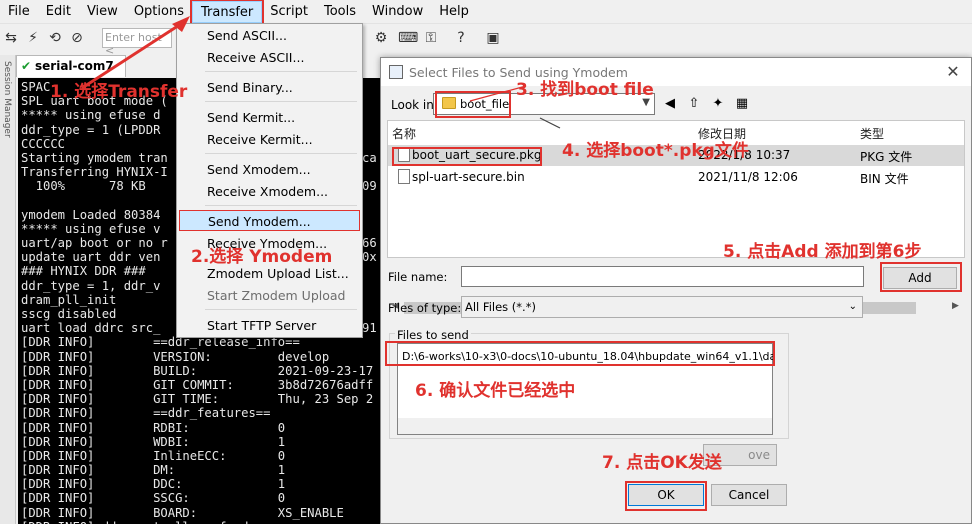 The height and width of the screenshot is (524, 972). I want to click on annotation-step7: 7. 点击OK发送, so click(662, 463).